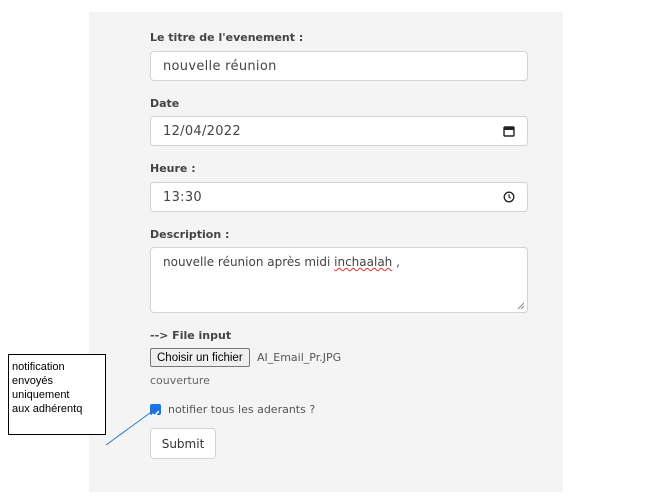 This screenshot has height=496, width=648. I want to click on description-text-end: ,, so click(396, 262).